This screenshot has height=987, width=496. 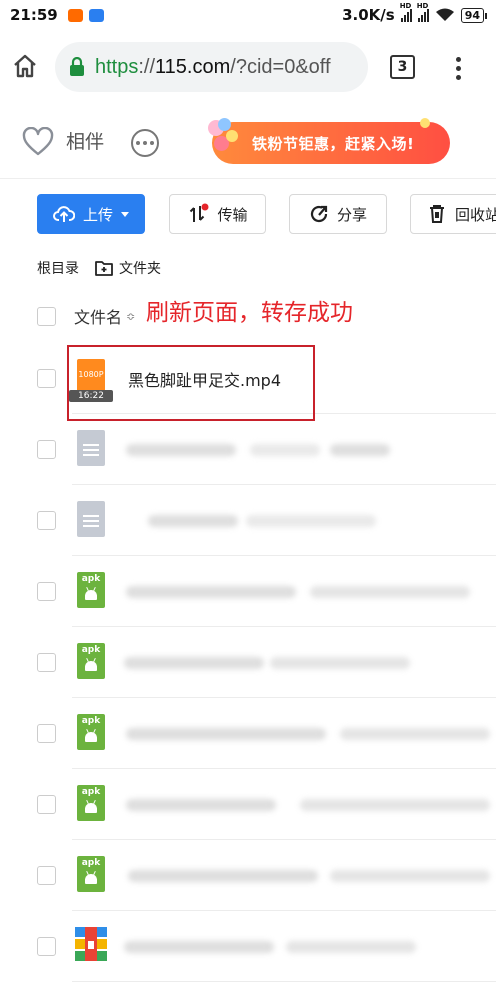 I want to click on video-resolution: 1080P, so click(x=91, y=374).